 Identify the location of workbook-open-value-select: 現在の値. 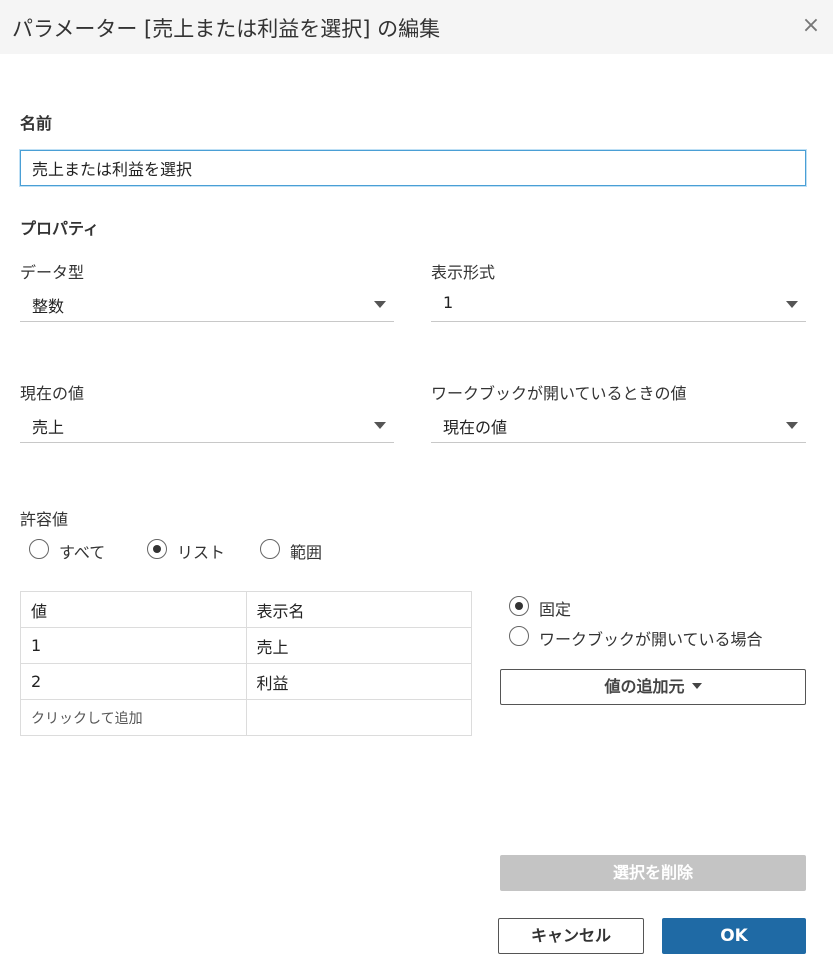
(618, 425).